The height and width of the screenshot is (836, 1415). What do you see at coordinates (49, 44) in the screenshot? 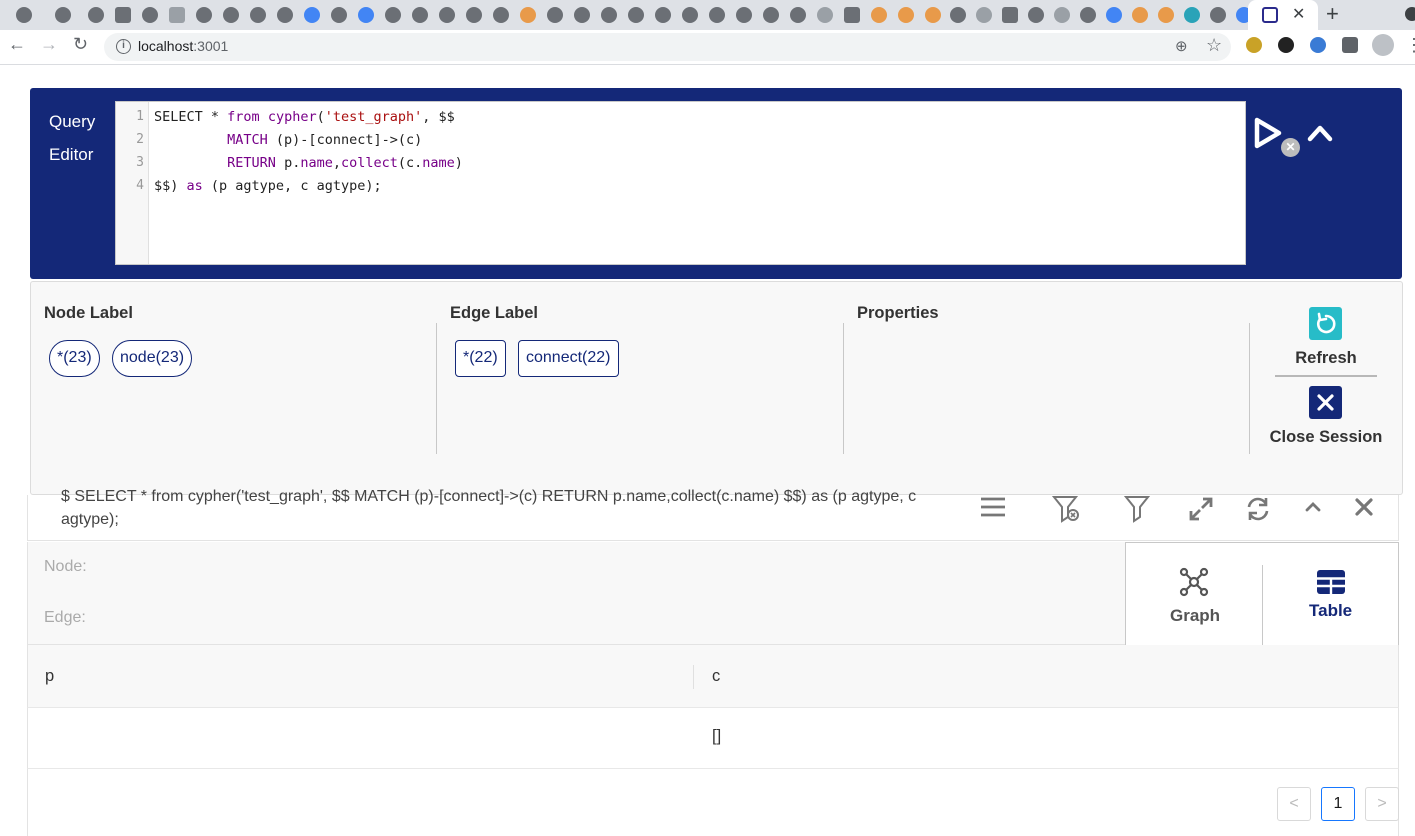
I see `forward-icon: →` at bounding box center [49, 44].